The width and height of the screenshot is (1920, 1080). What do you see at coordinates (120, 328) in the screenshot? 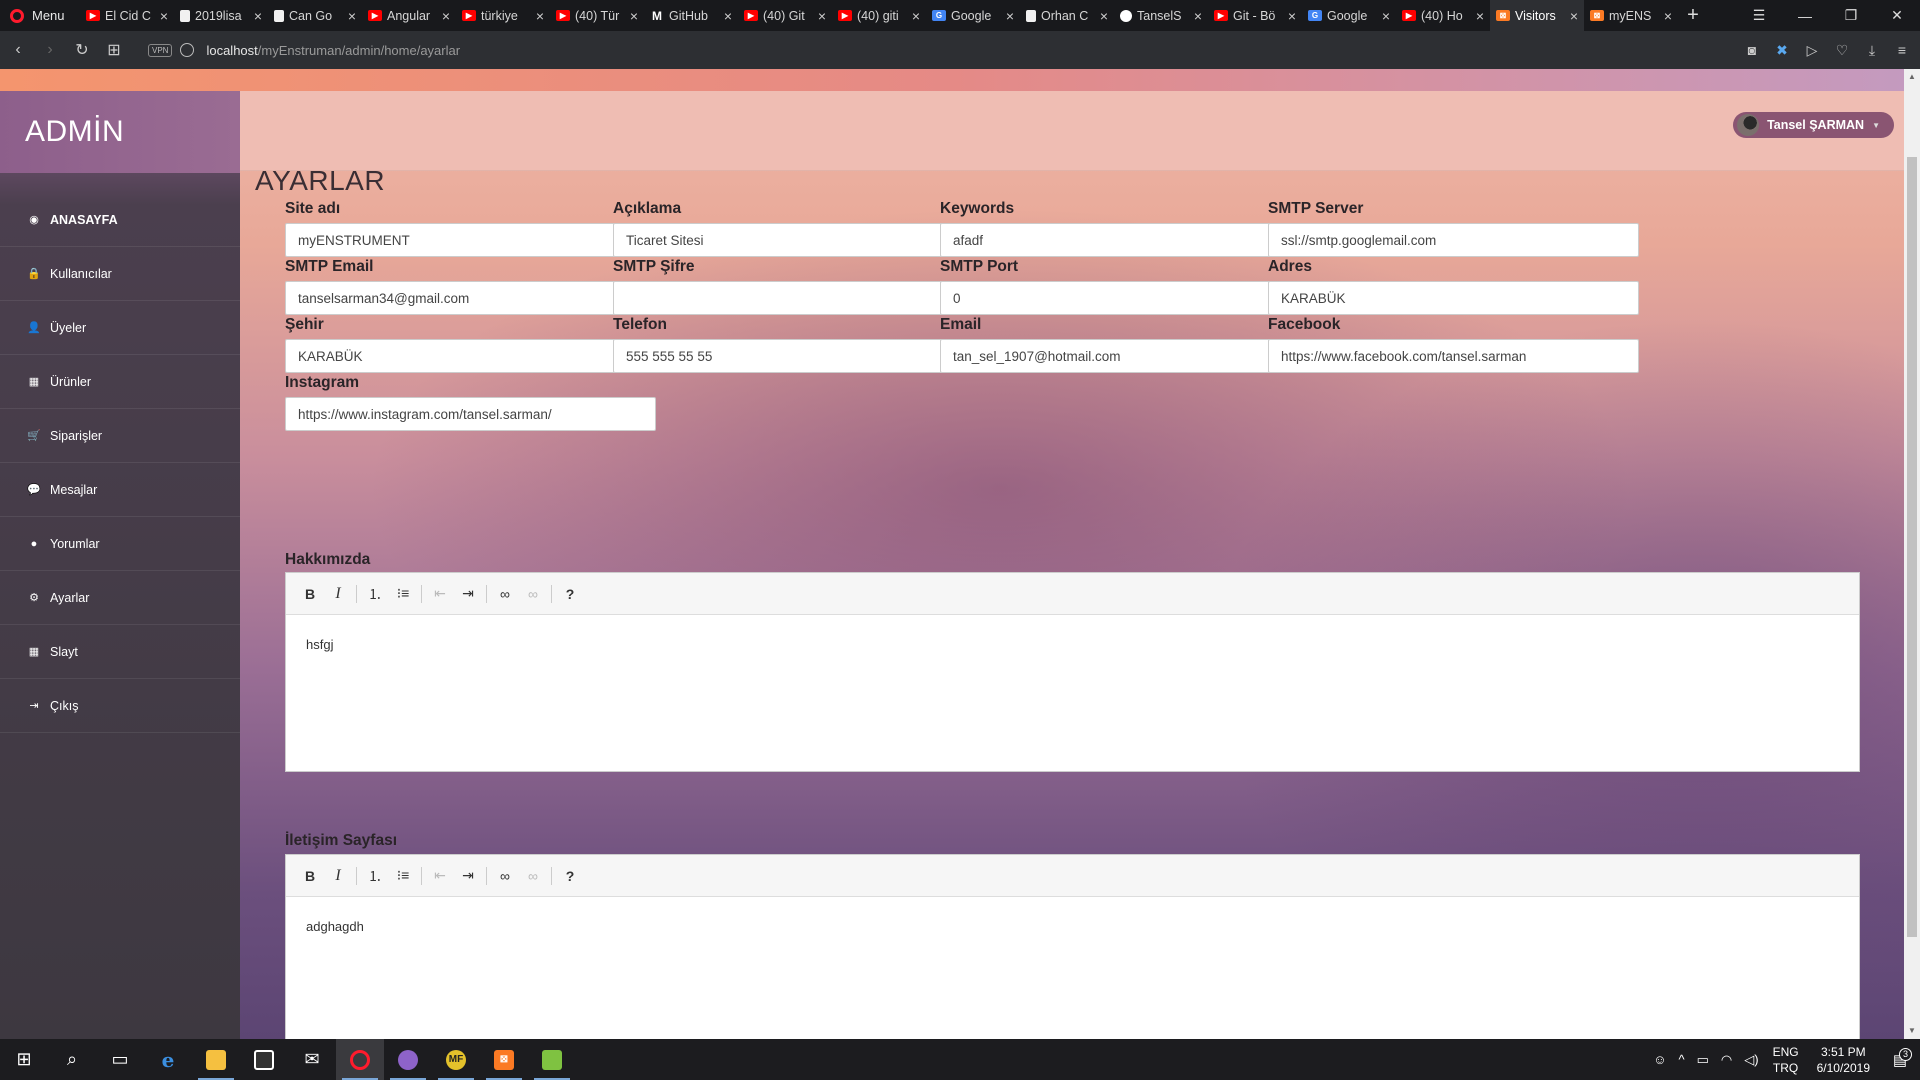
I see `sidebar-item-yeler: 👤 Üyeler` at bounding box center [120, 328].